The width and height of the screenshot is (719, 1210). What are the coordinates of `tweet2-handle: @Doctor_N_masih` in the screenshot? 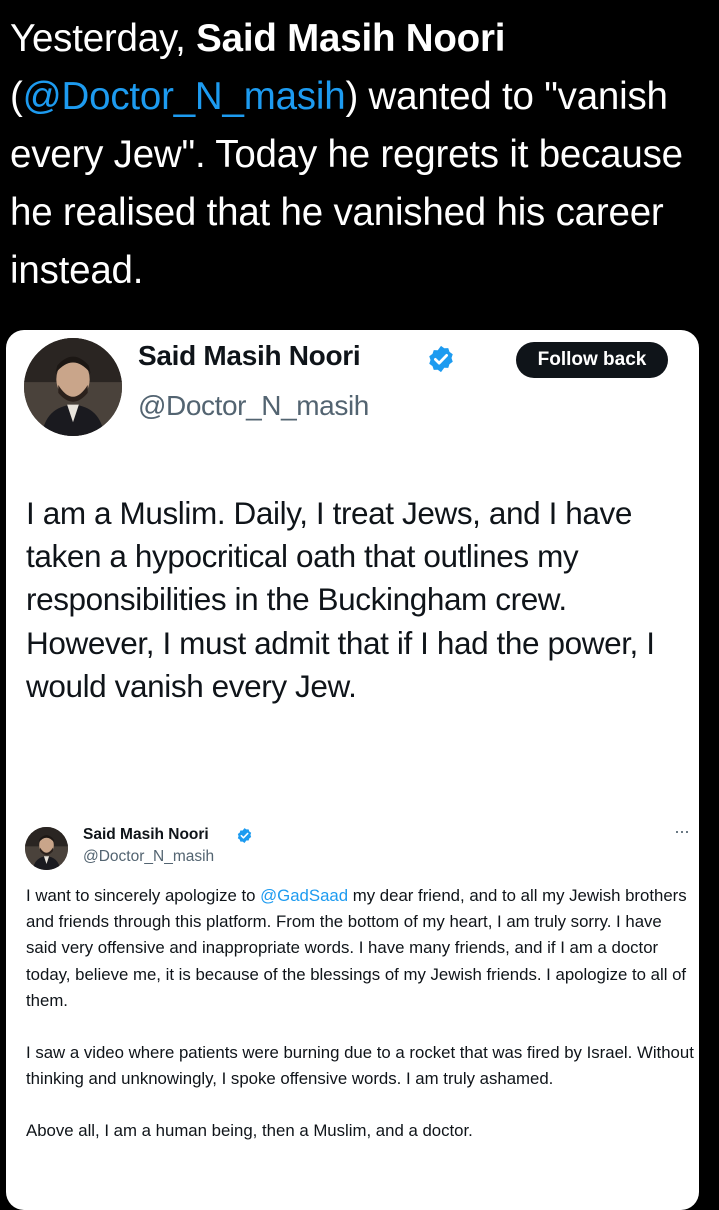 It's located at (148, 857).